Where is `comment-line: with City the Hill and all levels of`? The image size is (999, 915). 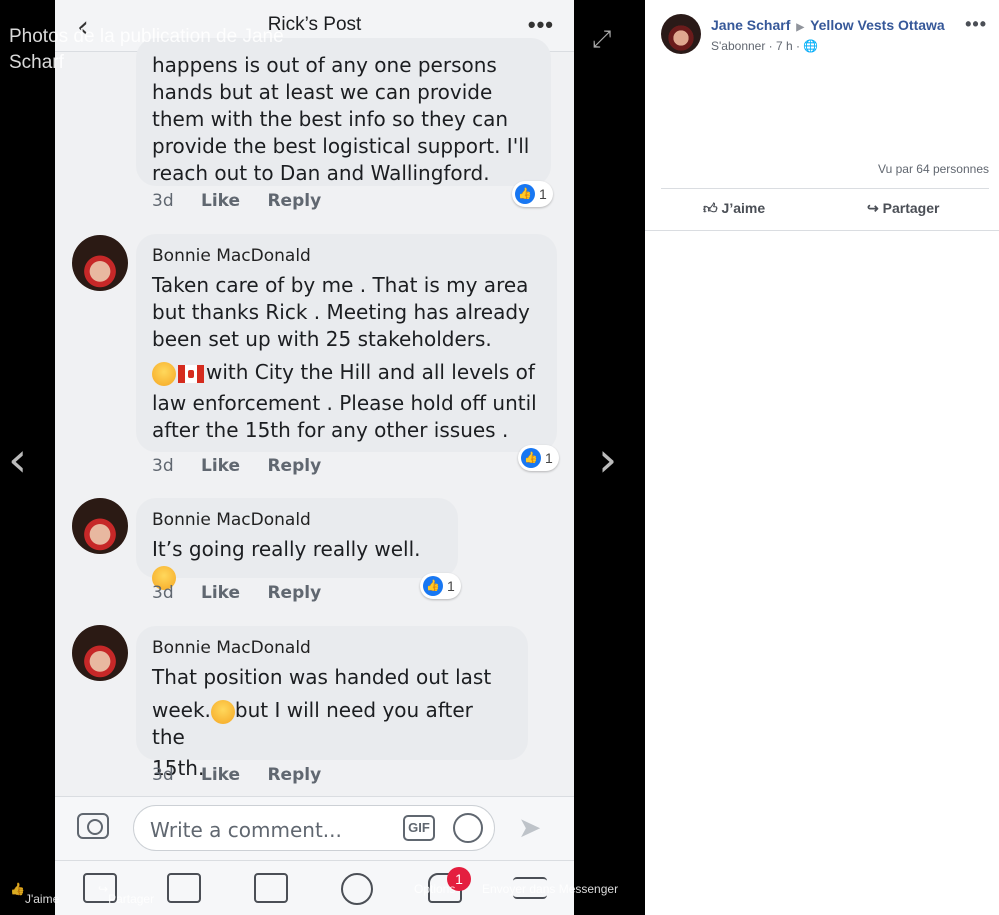
comment-line: with City the Hill and all levels of is located at coordinates (370, 372).